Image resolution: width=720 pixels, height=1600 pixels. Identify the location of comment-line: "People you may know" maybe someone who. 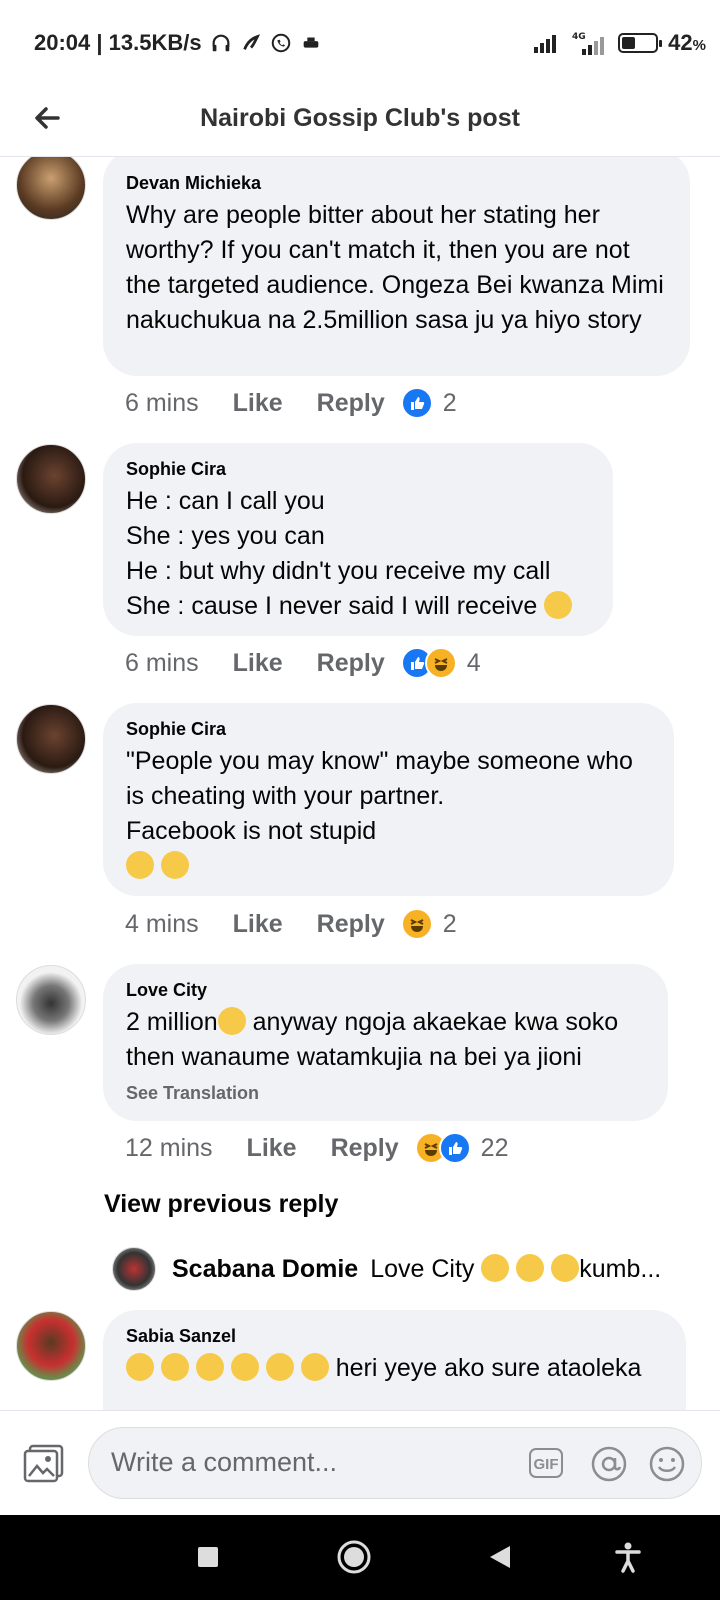
(379, 761).